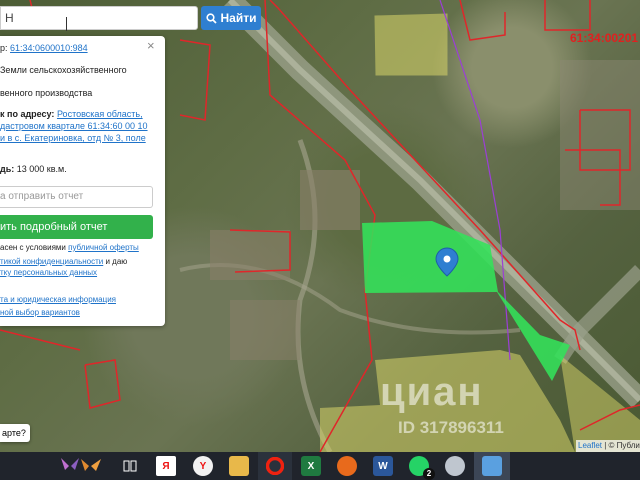 The width and height of the screenshot is (640, 480). What do you see at coordinates (239, 466) in the screenshot?
I see `file-explorer-icon` at bounding box center [239, 466].